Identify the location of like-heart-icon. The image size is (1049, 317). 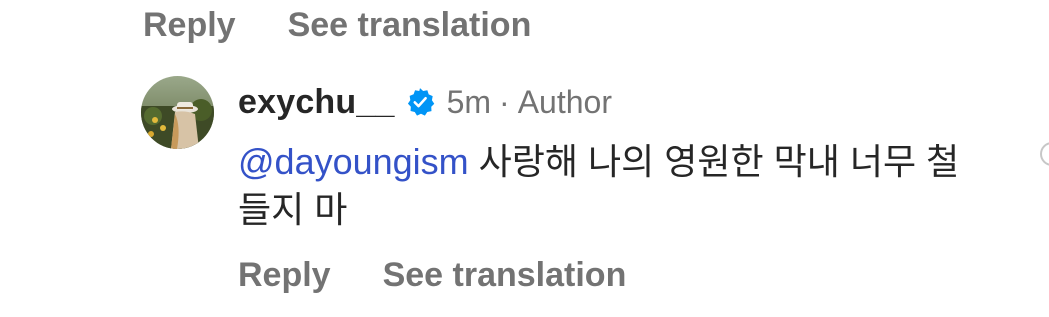
(1044, 154).